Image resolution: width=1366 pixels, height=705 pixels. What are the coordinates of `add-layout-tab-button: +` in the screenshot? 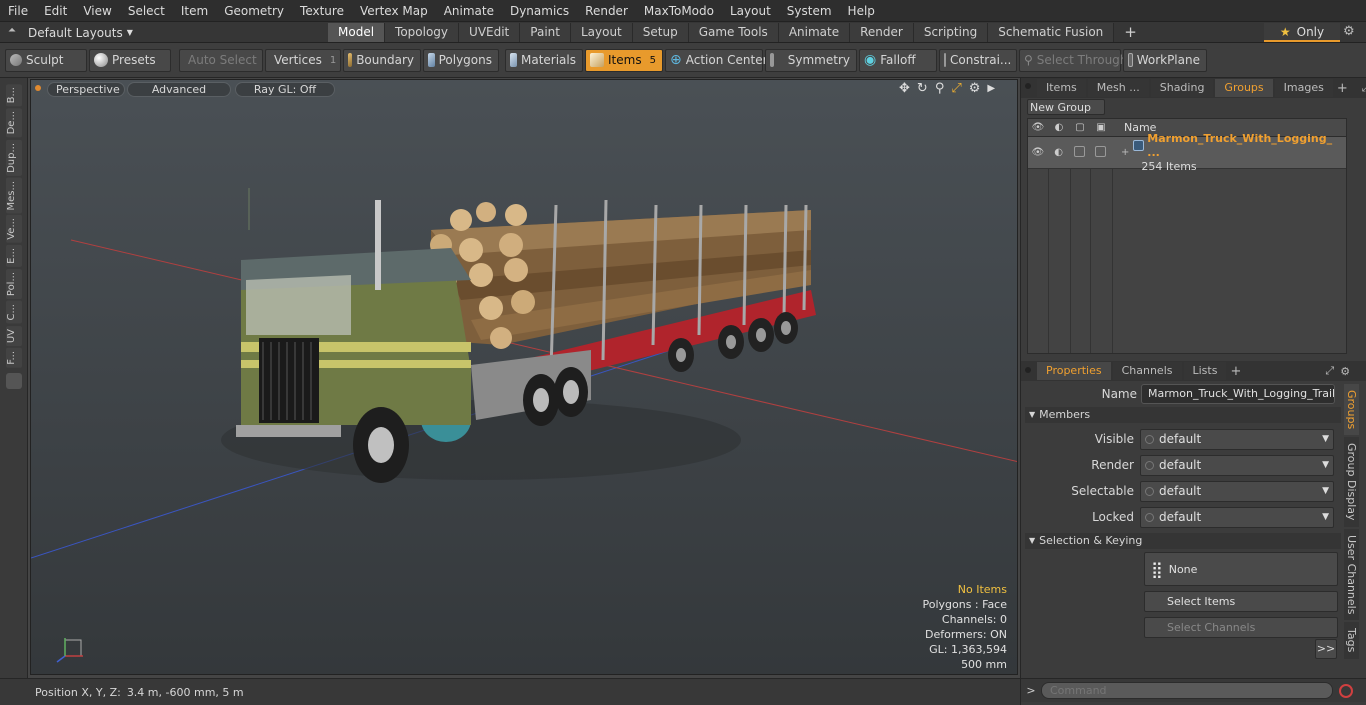 It's located at (1130, 32).